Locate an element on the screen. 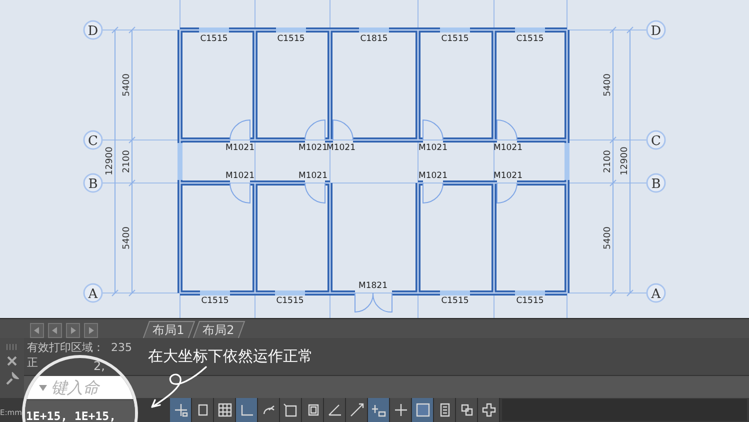 The height and width of the screenshot is (422, 749). command-input-field: 键入命 is located at coordinates (80, 387).